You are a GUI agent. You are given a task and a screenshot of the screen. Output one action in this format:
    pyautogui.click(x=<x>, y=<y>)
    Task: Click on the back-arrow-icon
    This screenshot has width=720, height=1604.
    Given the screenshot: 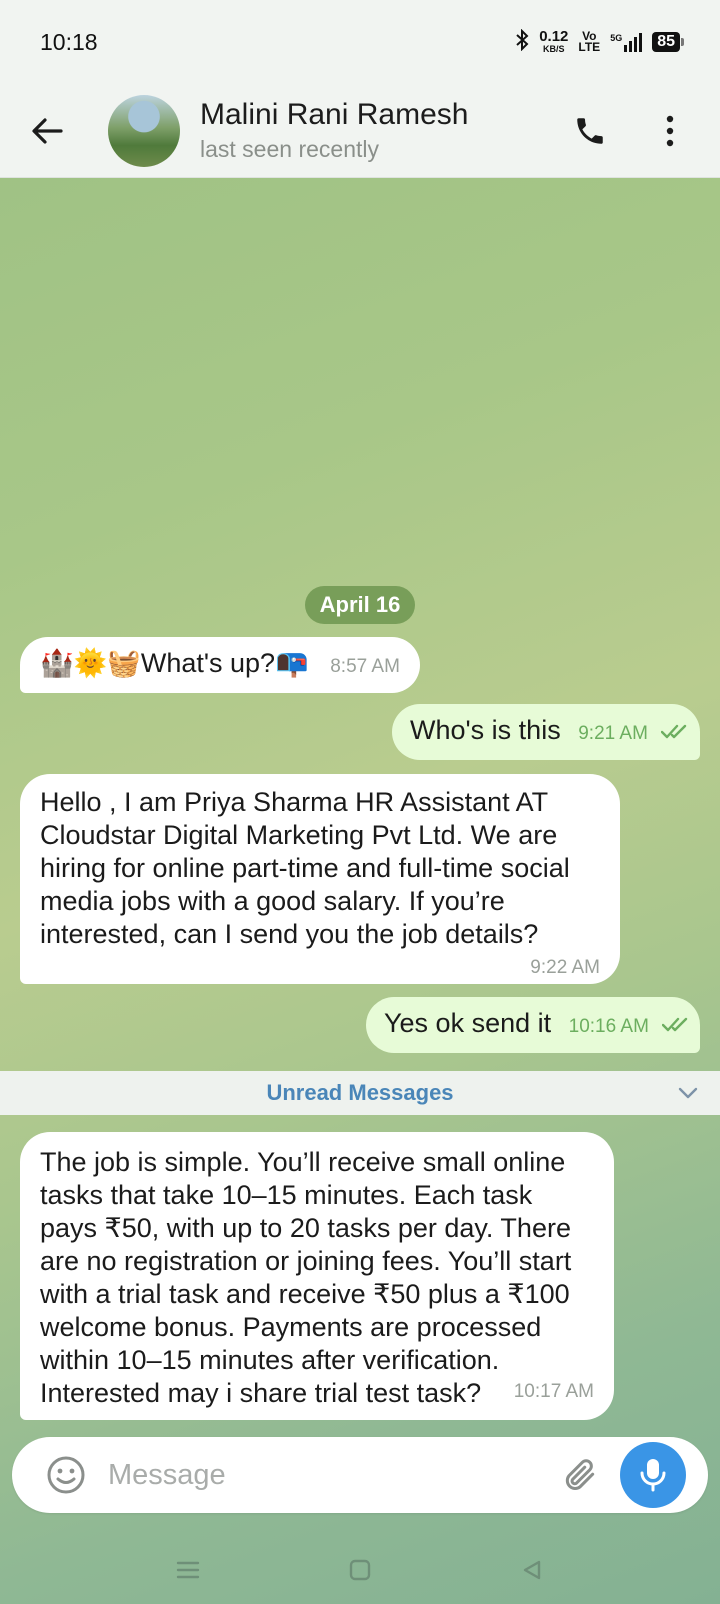 What is the action you would take?
    pyautogui.click(x=47, y=130)
    